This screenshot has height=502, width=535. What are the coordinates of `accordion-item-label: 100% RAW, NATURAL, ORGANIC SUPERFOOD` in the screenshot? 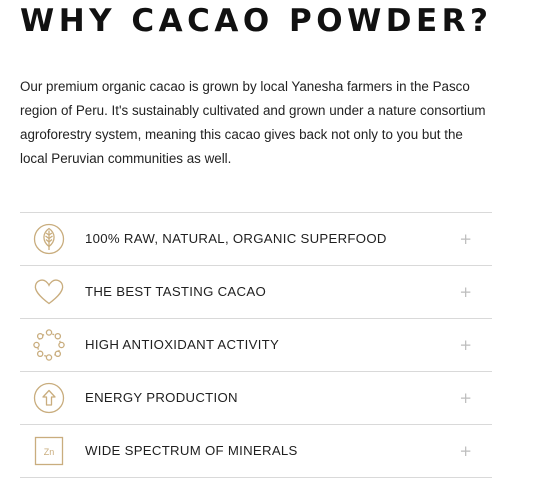 It's located at (236, 238).